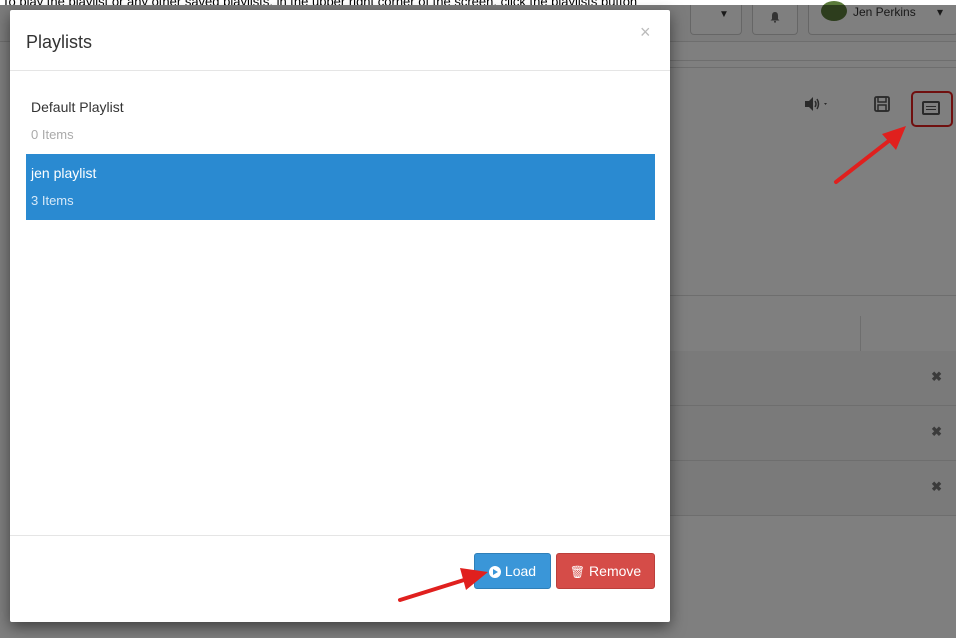 Image resolution: width=956 pixels, height=638 pixels. I want to click on remove-button: 🗑 Remove, so click(605, 571).